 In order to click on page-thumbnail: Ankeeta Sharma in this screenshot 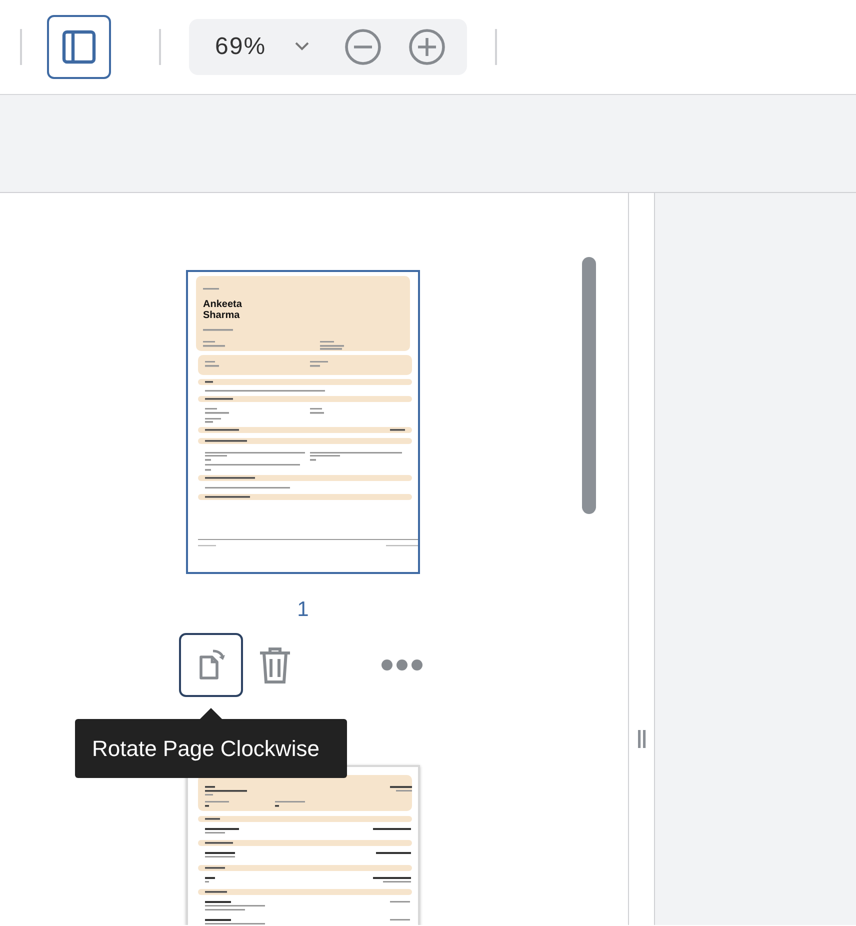, I will do `click(303, 422)`.